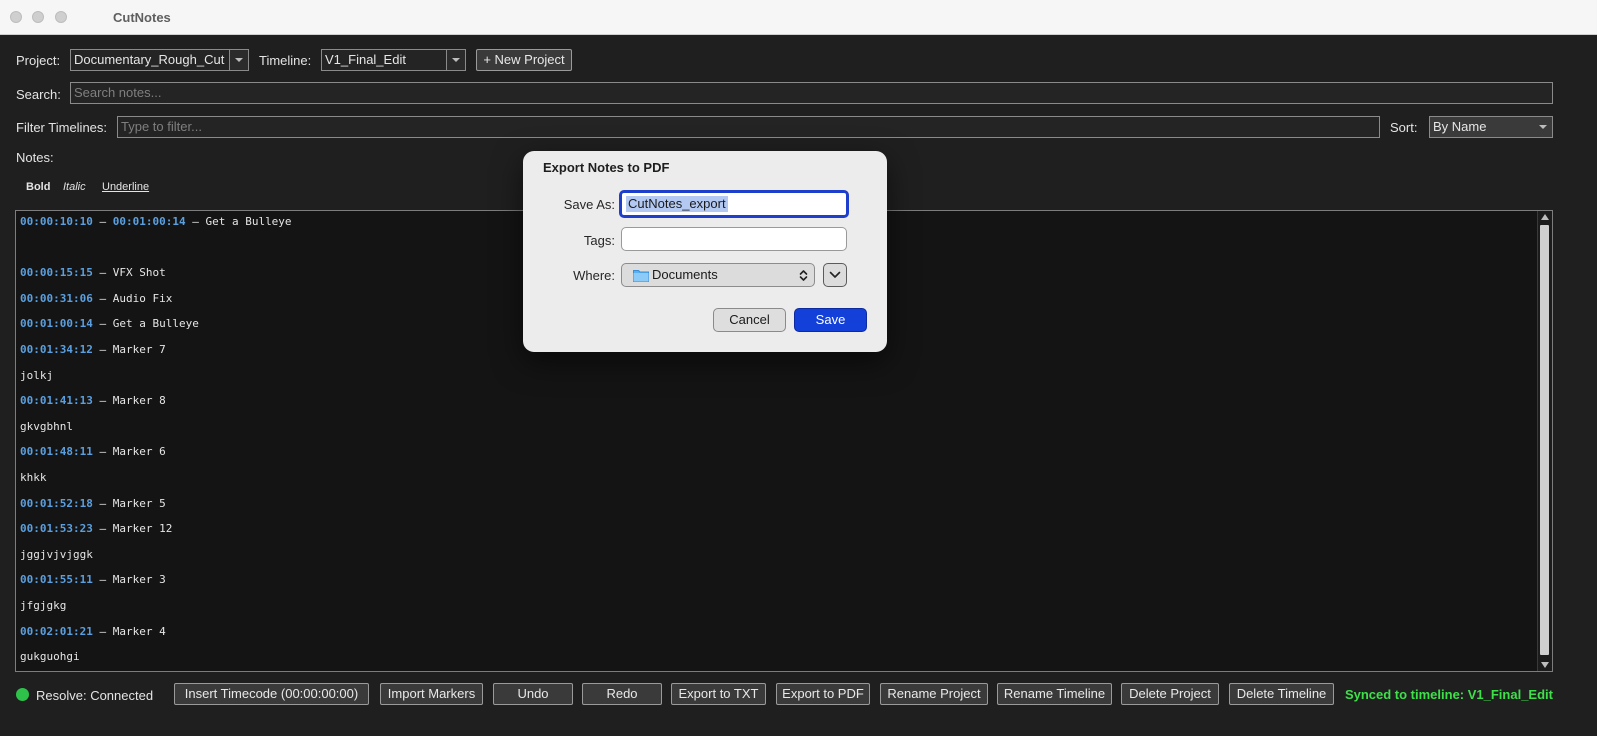 The image size is (1597, 736). What do you see at coordinates (56, 400) in the screenshot?
I see `note-timecode: 00:01:41:13` at bounding box center [56, 400].